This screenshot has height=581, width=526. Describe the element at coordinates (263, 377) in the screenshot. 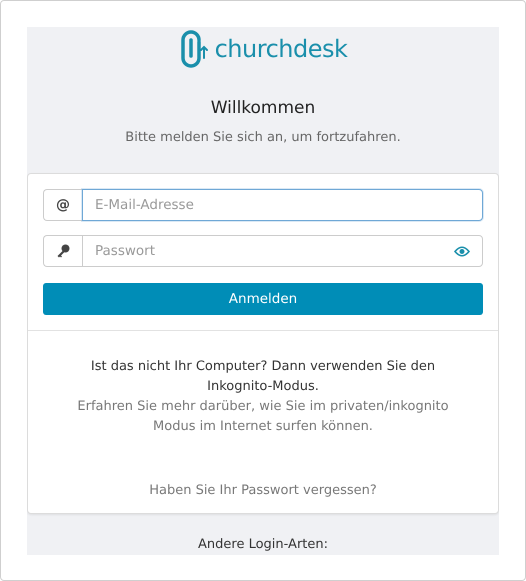

I see `incognito-notice: Ist das nicht Ihr Computer? Dann verwenden Sie den Inkognito-Modus.` at that location.